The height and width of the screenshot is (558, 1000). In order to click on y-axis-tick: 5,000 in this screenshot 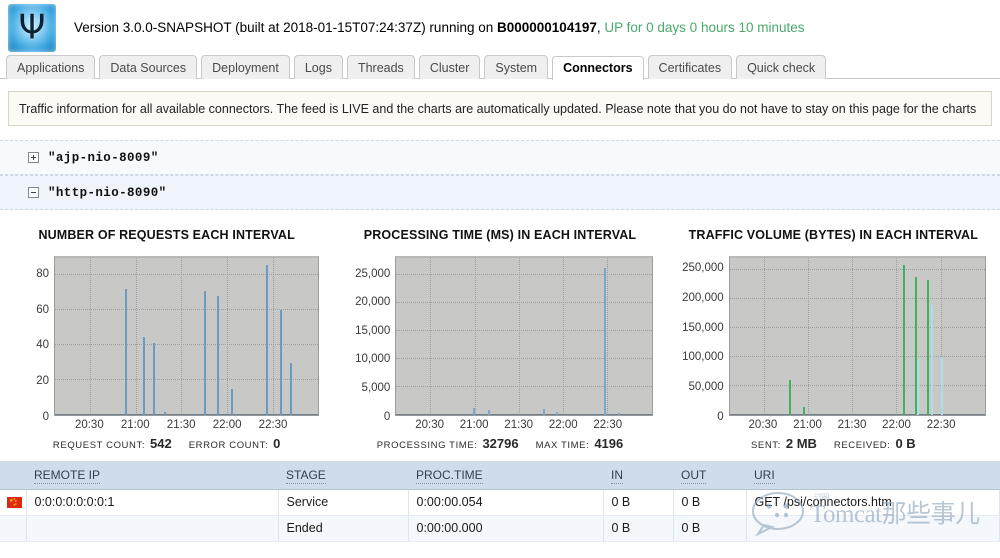, I will do `click(376, 387)`.